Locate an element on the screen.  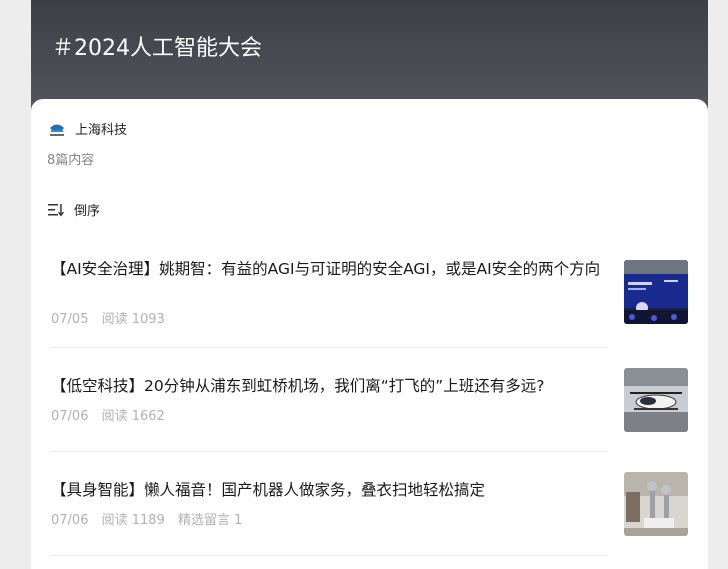
article-meta: 07/05 阅读 1093 is located at coordinates (112, 317).